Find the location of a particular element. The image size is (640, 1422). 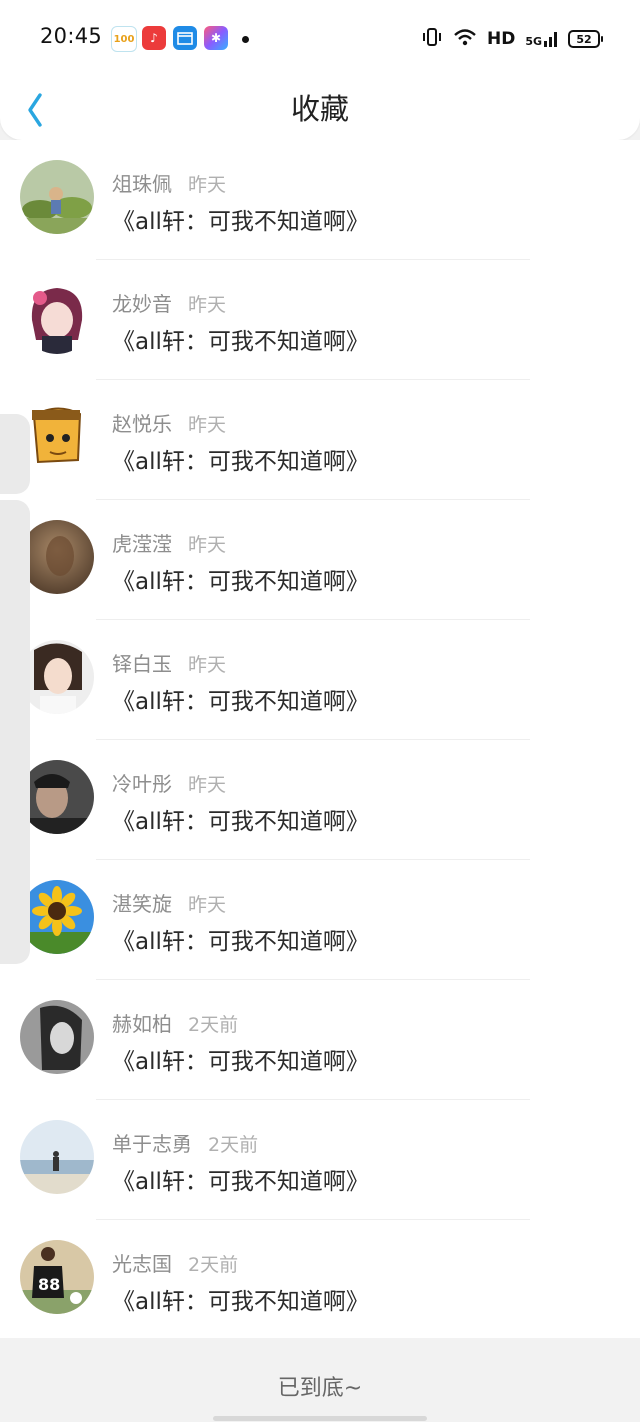

end-of-list-text: 已到底~ is located at coordinates (320, 1388).